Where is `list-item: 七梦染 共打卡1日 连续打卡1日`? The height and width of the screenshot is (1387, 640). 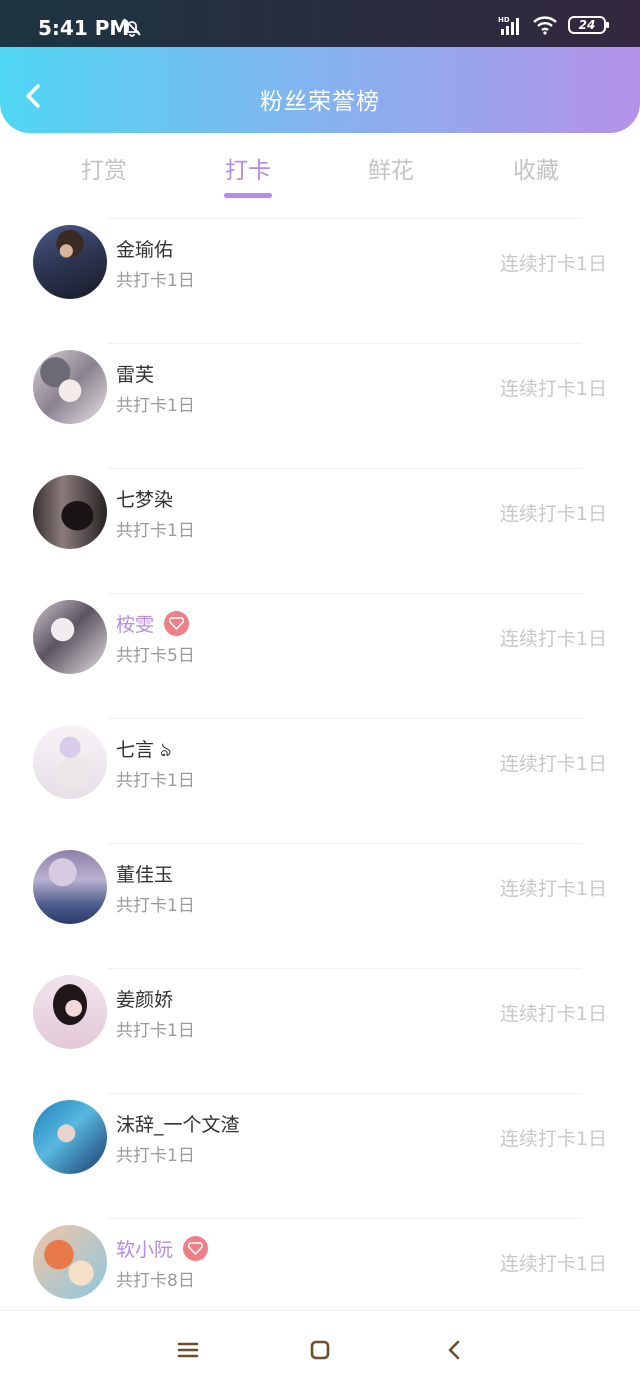
list-item: 七梦染 共打卡1日 连续打卡1日 is located at coordinates (320, 530).